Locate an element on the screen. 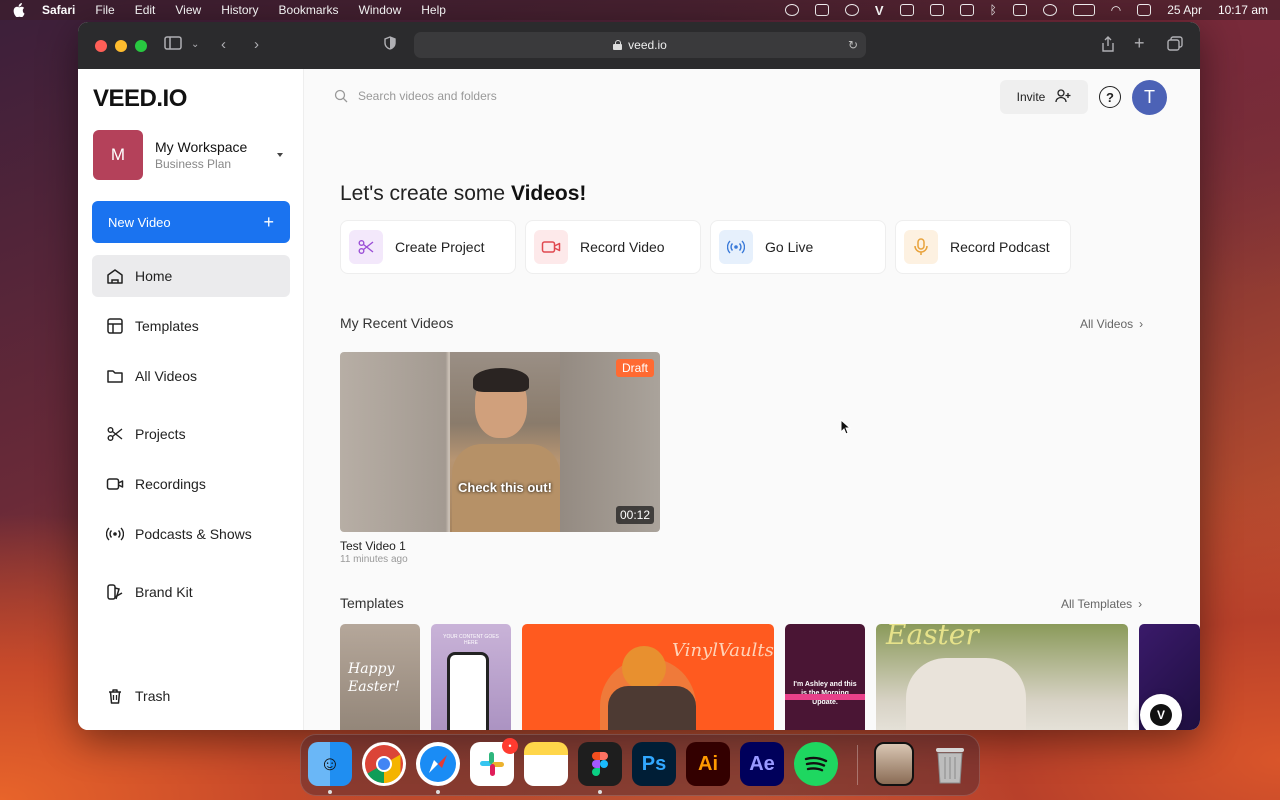 This screenshot has height=800, width=1280. workspace-avatar: M is located at coordinates (118, 155).